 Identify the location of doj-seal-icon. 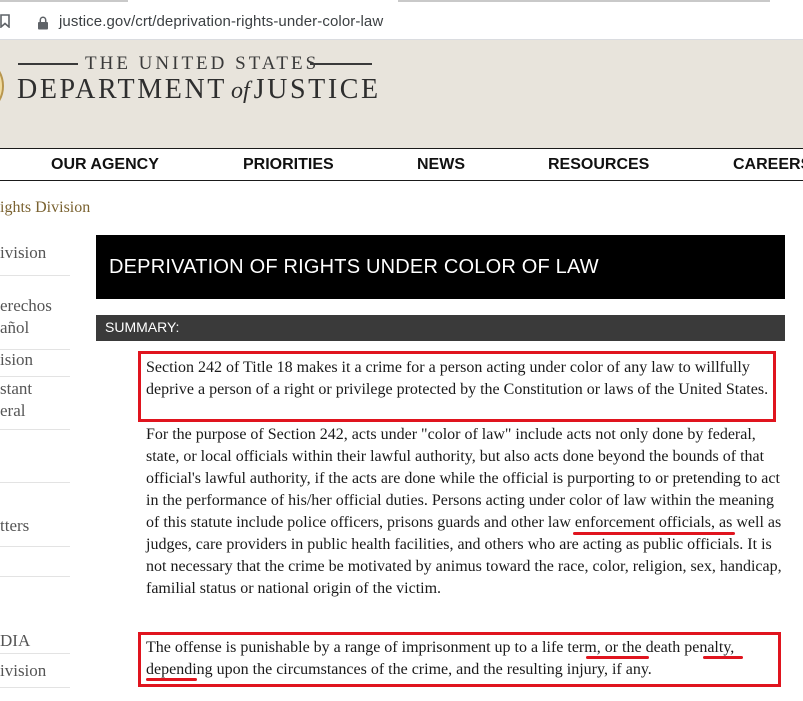
(3, 86).